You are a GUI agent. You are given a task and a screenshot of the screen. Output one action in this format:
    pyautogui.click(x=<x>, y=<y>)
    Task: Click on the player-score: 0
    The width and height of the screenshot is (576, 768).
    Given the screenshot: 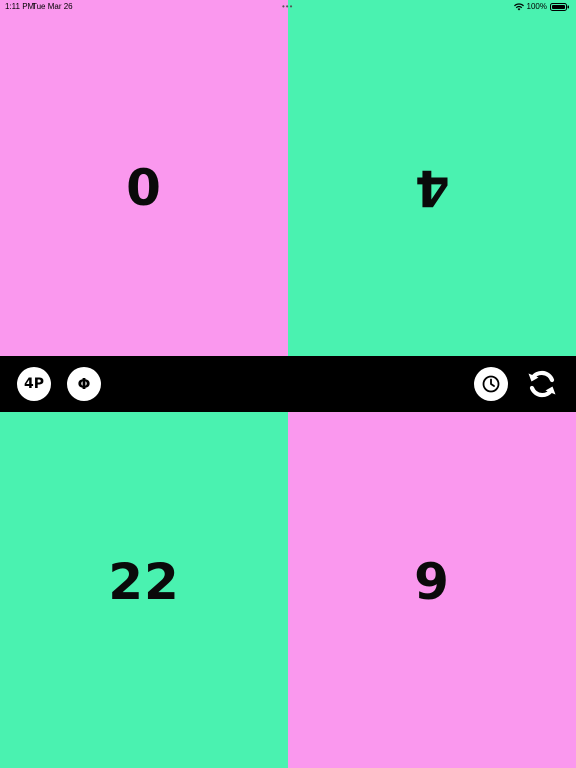 What is the action you would take?
    pyautogui.click(x=144, y=188)
    